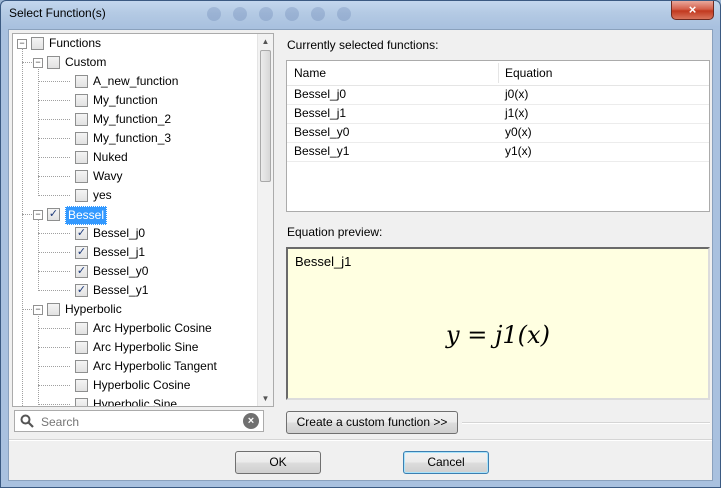 The width and height of the screenshot is (721, 488). What do you see at coordinates (446, 462) in the screenshot?
I see `cancel-button: Cancel` at bounding box center [446, 462].